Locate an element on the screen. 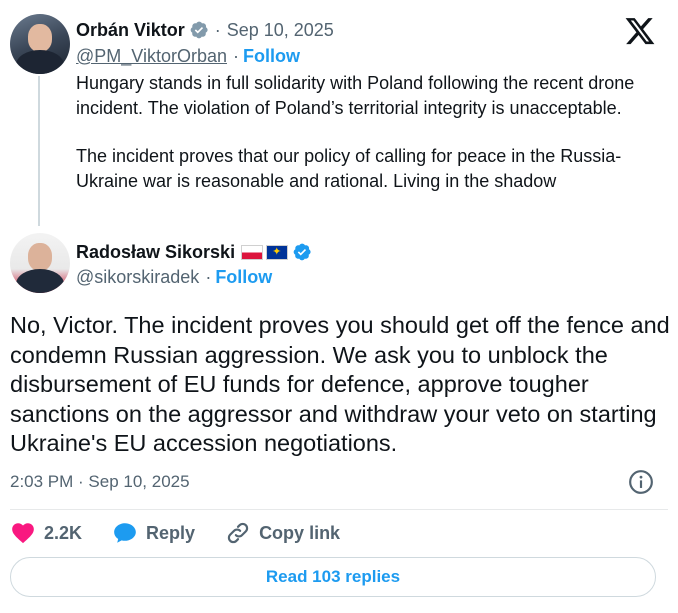 This screenshot has width=678, height=613. parent-tweet-header: Orbán Viktor · Sep 10, 2025 is located at coordinates (205, 30).